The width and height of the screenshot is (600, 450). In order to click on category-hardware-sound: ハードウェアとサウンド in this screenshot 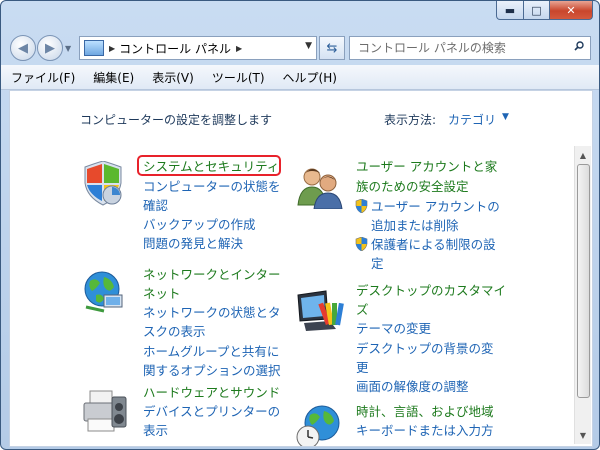, I will do `click(211, 392)`.